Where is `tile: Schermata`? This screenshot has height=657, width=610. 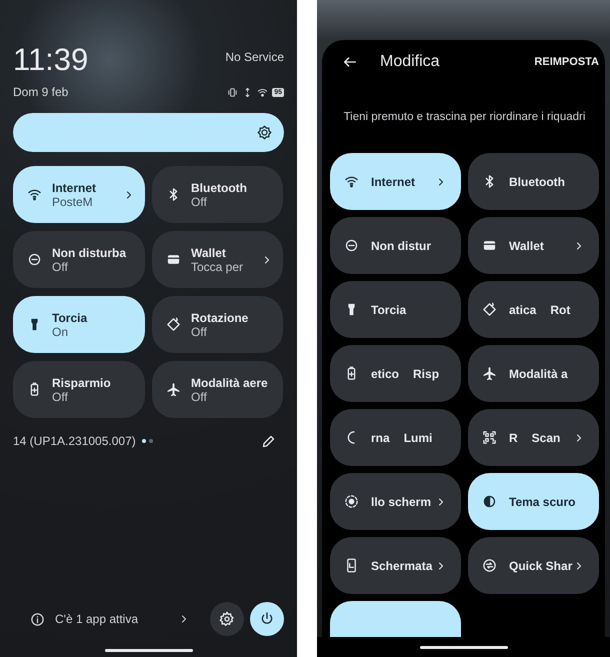
tile: Schermata is located at coordinates (395, 565).